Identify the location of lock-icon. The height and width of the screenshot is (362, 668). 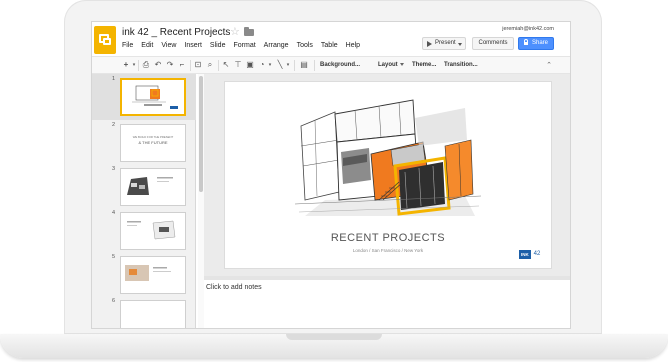
(526, 42).